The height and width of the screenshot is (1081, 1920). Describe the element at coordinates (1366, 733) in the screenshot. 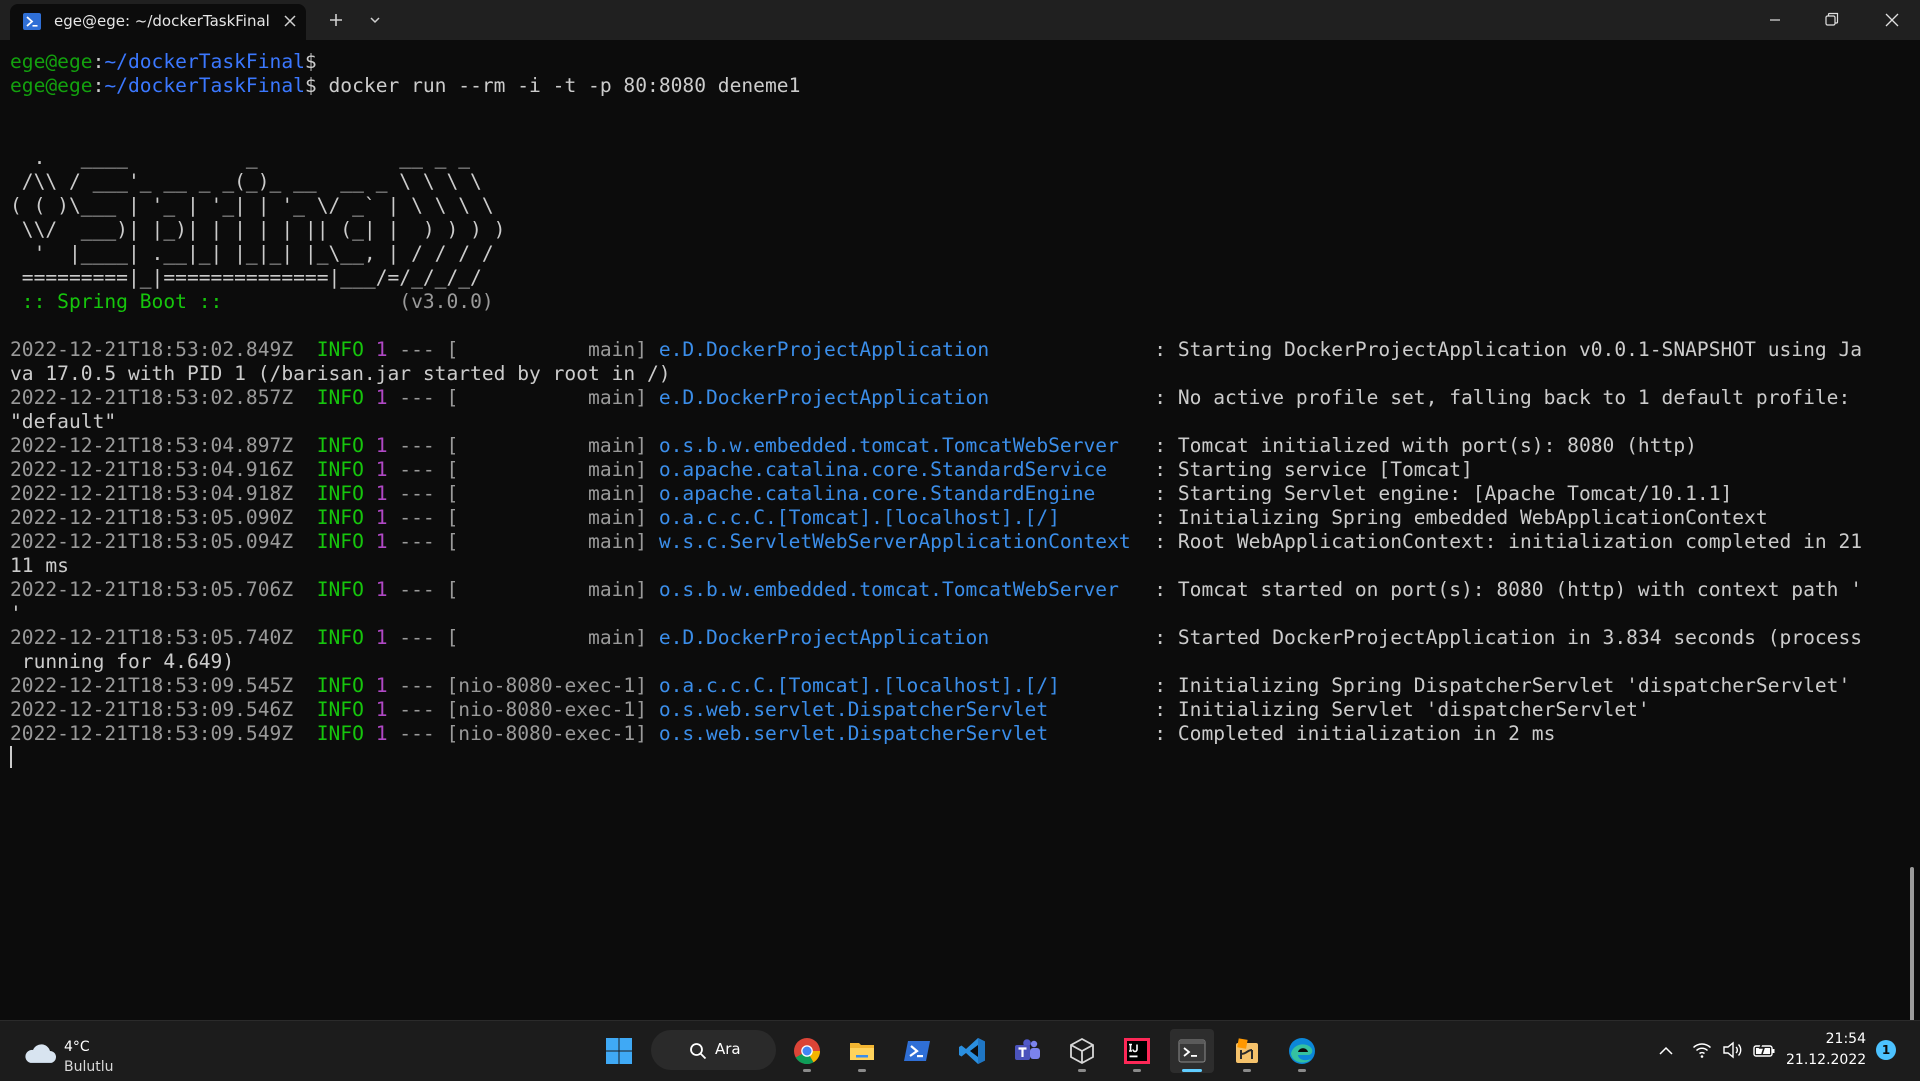

I see `log-message: Completed initialization in 2 ms` at that location.